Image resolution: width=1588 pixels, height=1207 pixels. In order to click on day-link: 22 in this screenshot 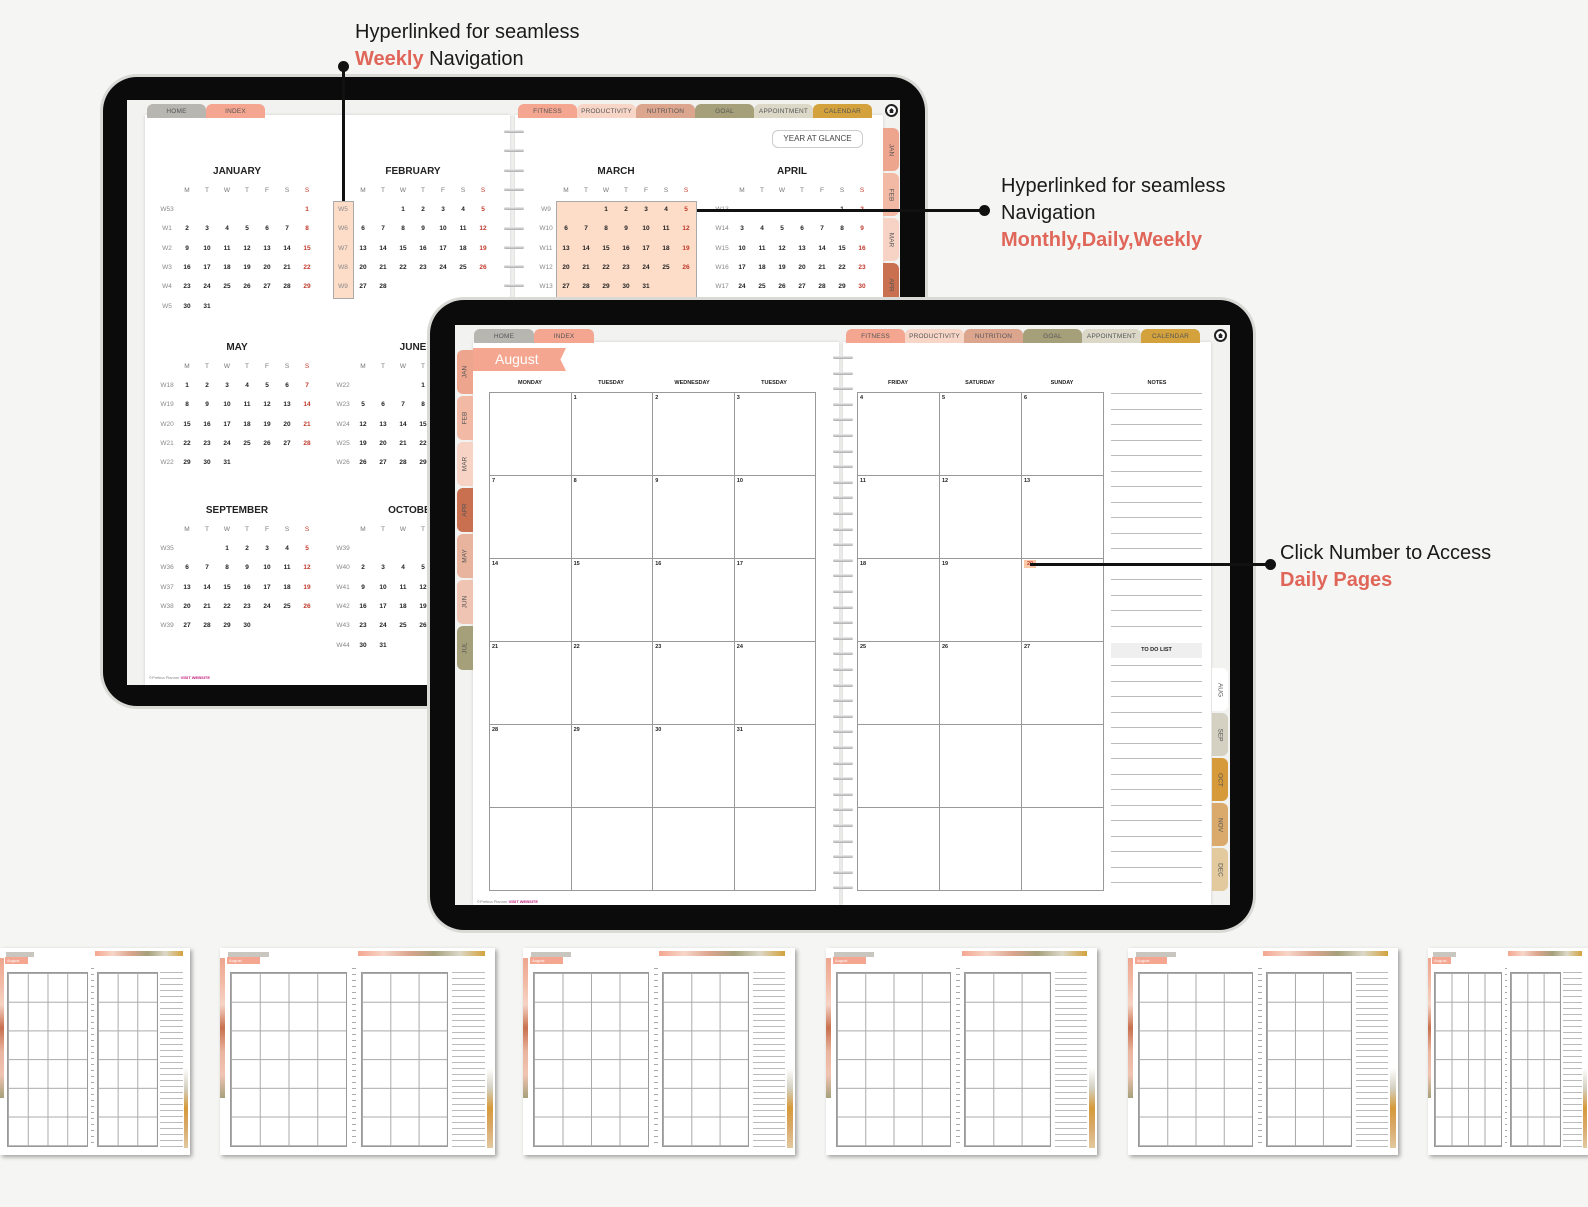, I will do `click(423, 443)`.